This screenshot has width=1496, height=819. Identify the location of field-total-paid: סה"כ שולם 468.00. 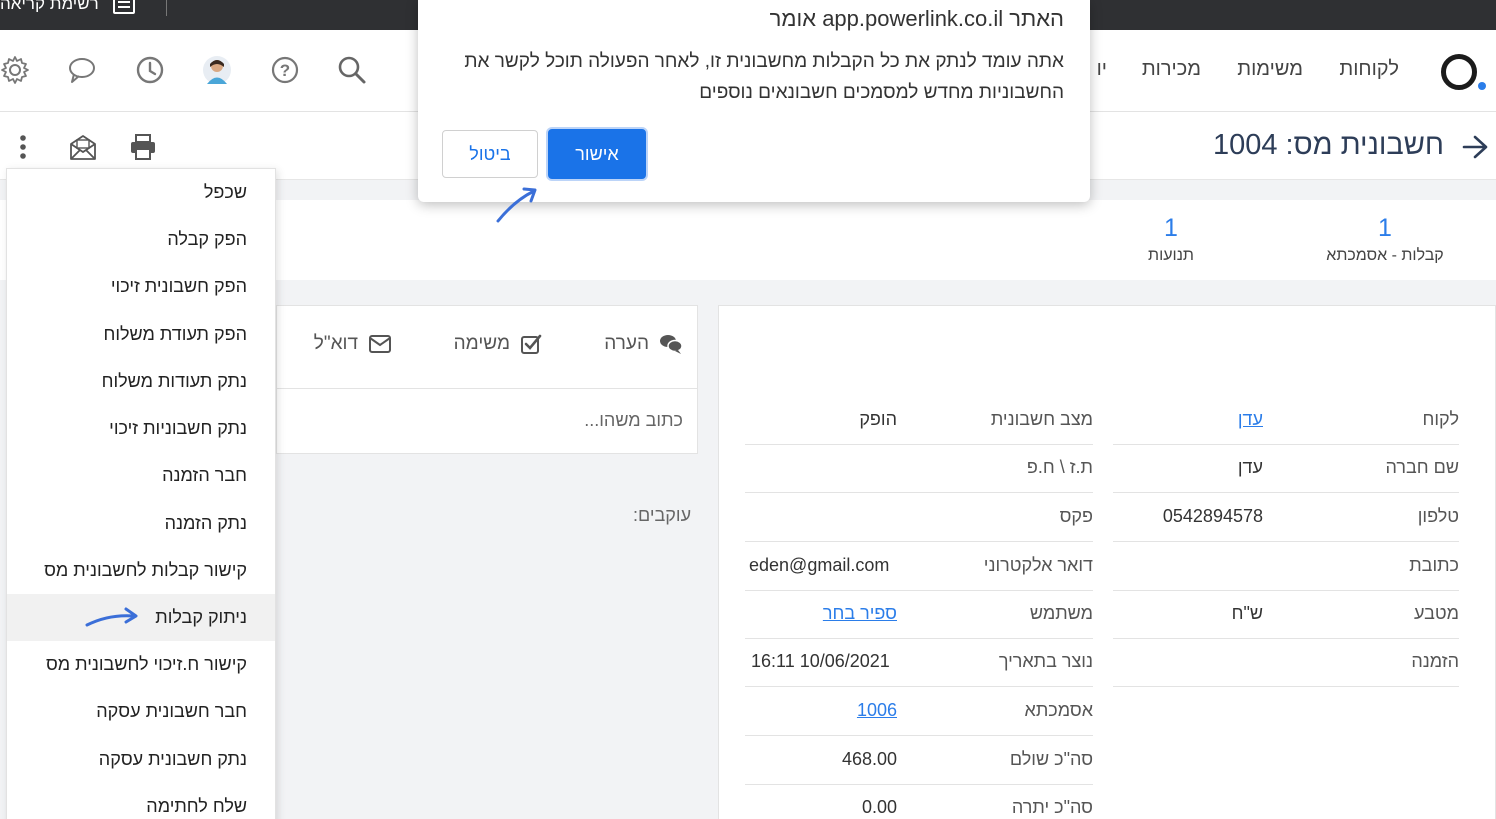
(919, 761).